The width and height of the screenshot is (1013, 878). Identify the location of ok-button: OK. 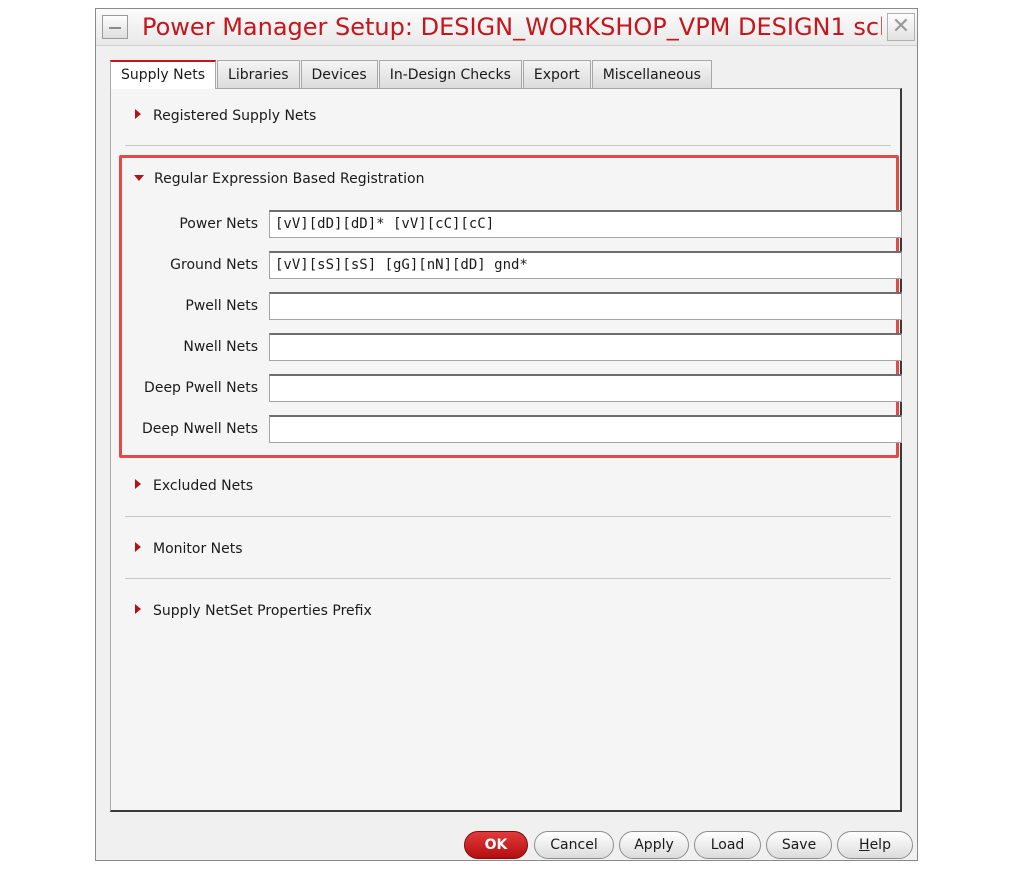
(496, 845).